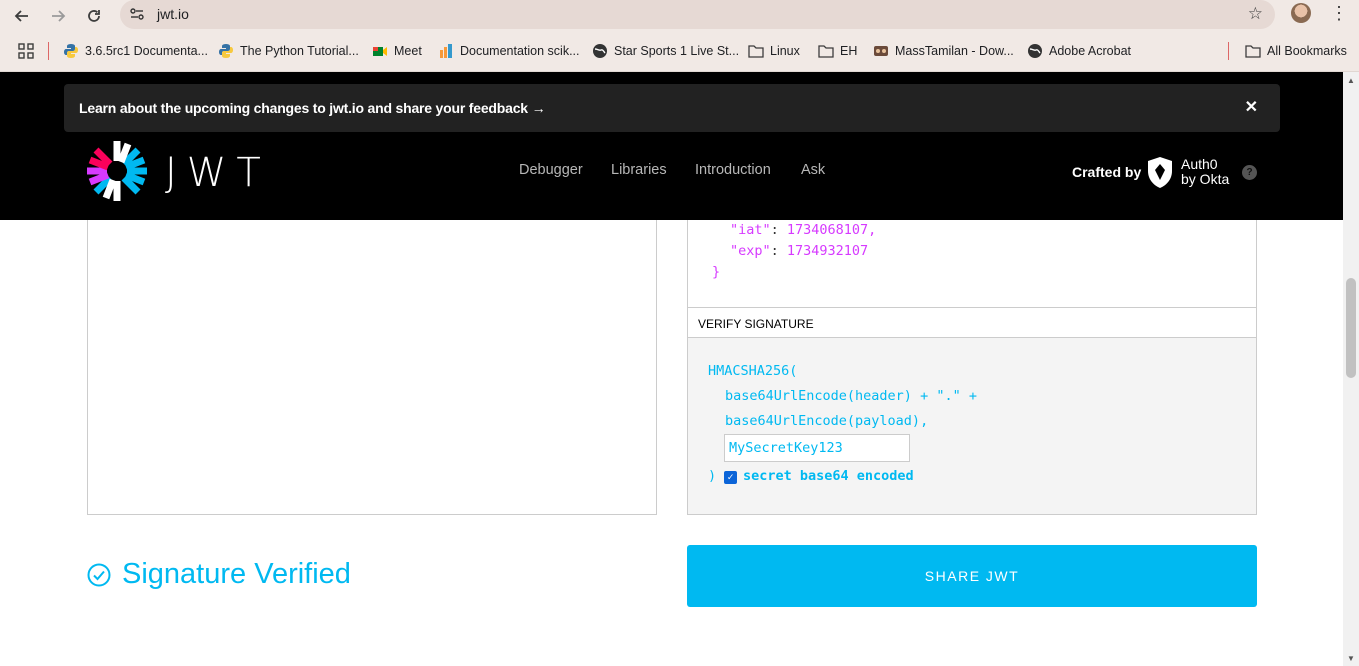 The width and height of the screenshot is (1359, 666). What do you see at coordinates (58, 16) in the screenshot?
I see `forward-arrow-icon` at bounding box center [58, 16].